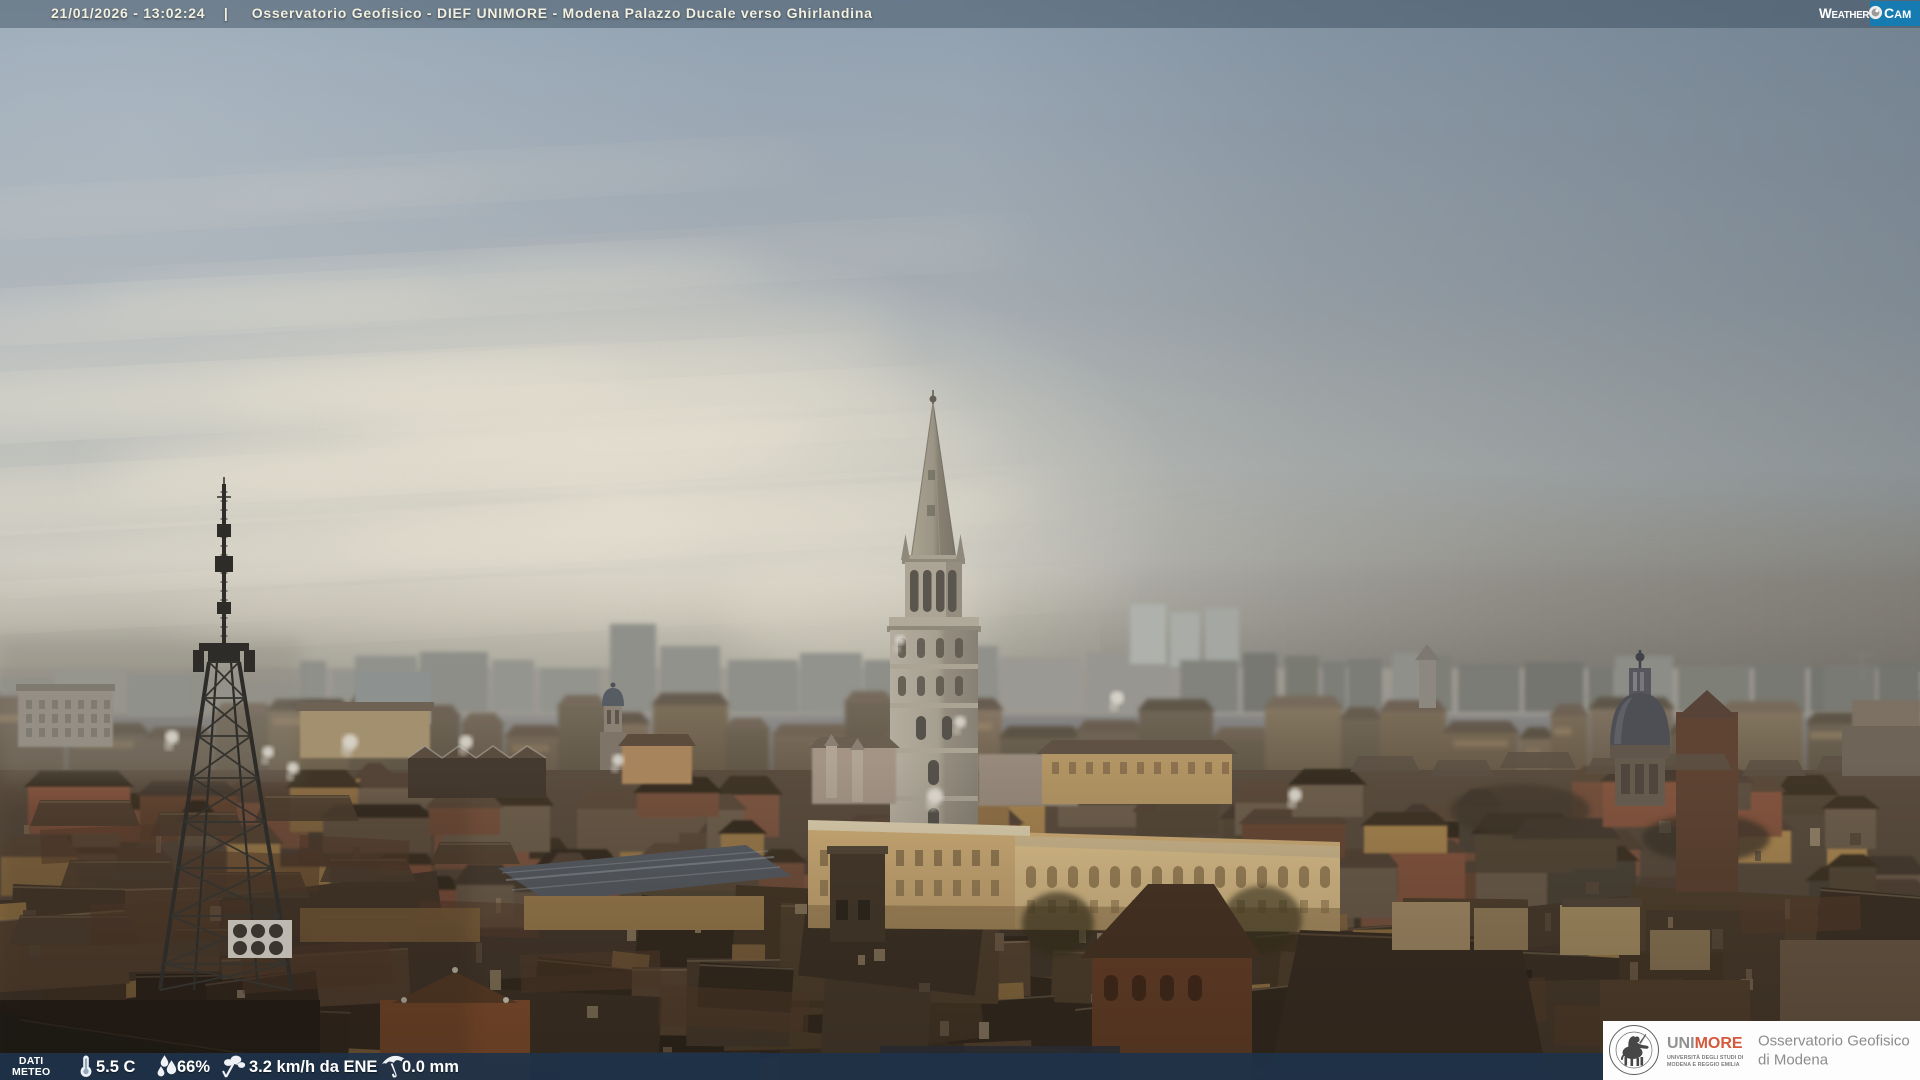 The width and height of the screenshot is (1920, 1080). I want to click on svg-text: UNIVERSITÀ DEGLI STUDI DI, so click(1705, 1057).